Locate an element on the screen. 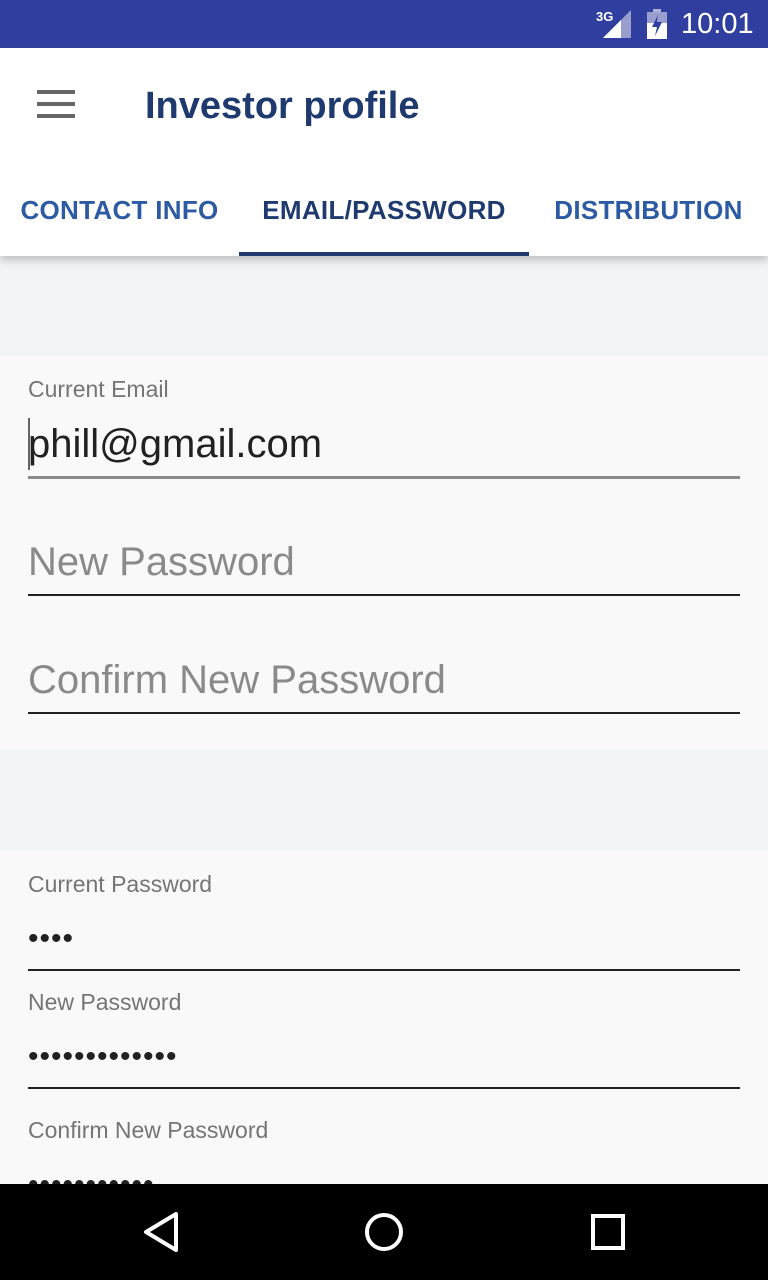 The image size is (768, 1280). current-email-field: phill@gmail.com is located at coordinates (175, 444).